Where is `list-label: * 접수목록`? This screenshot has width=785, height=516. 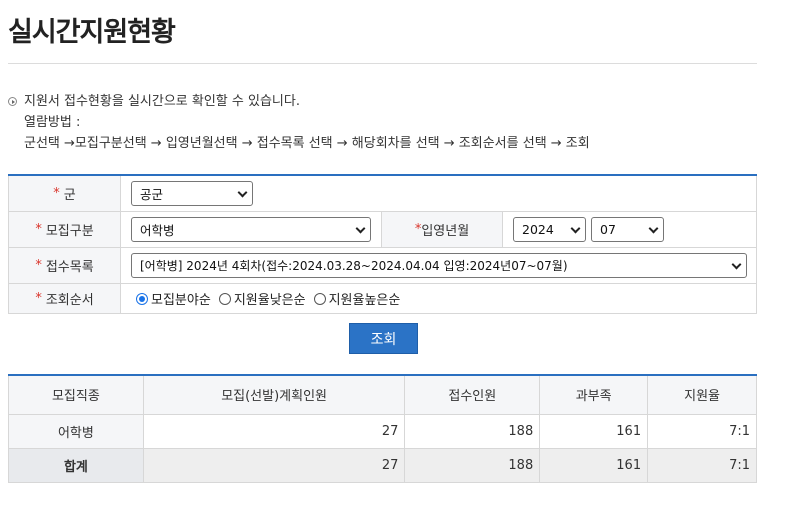 list-label: * 접수목록 is located at coordinates (65, 265).